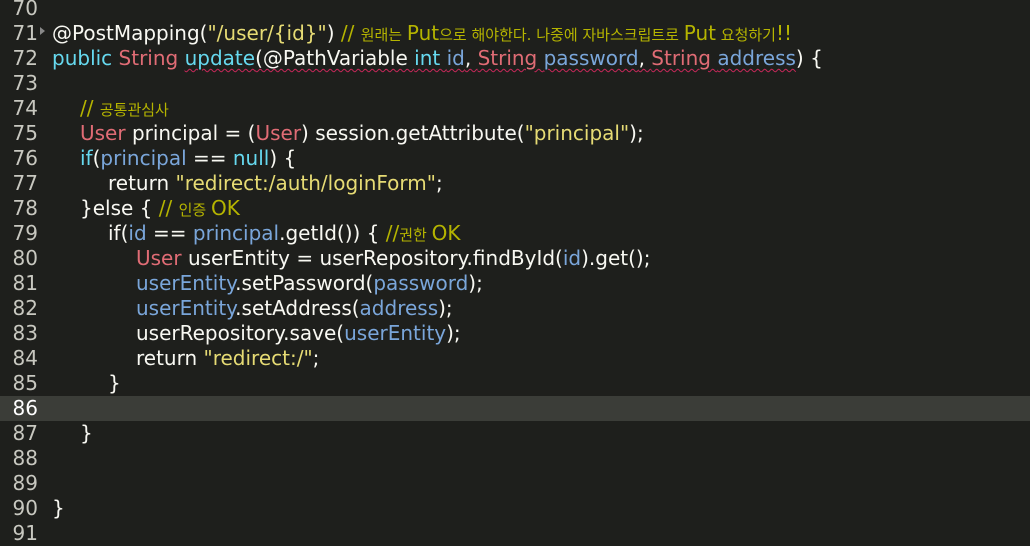  What do you see at coordinates (194, 210) in the screenshot?
I see `code-token: 인증` at bounding box center [194, 210].